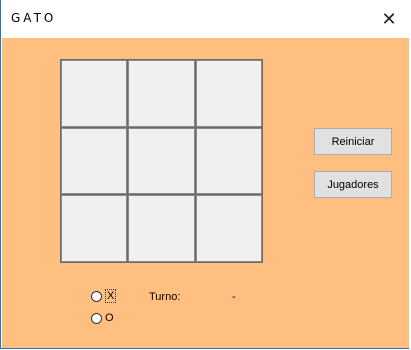 This screenshot has width=411, height=350. What do you see at coordinates (388, 19) in the screenshot?
I see `close-icon: ✕` at bounding box center [388, 19].